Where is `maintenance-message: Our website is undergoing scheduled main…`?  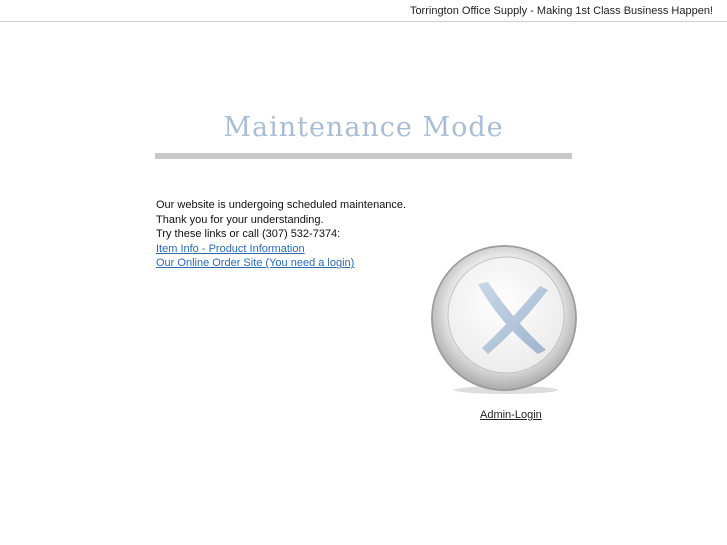
maintenance-message: Our website is undergoing scheduled main… is located at coordinates (281, 234).